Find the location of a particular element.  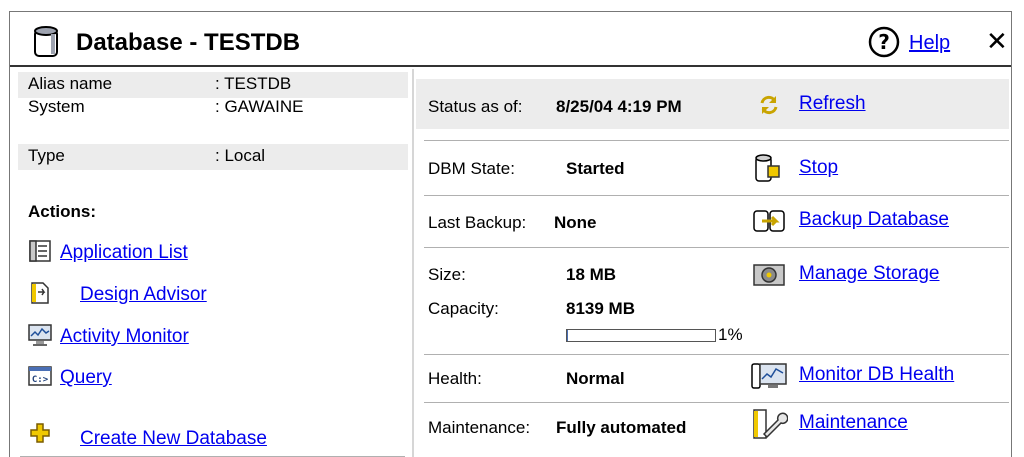

wrench-icon is located at coordinates (770, 424).